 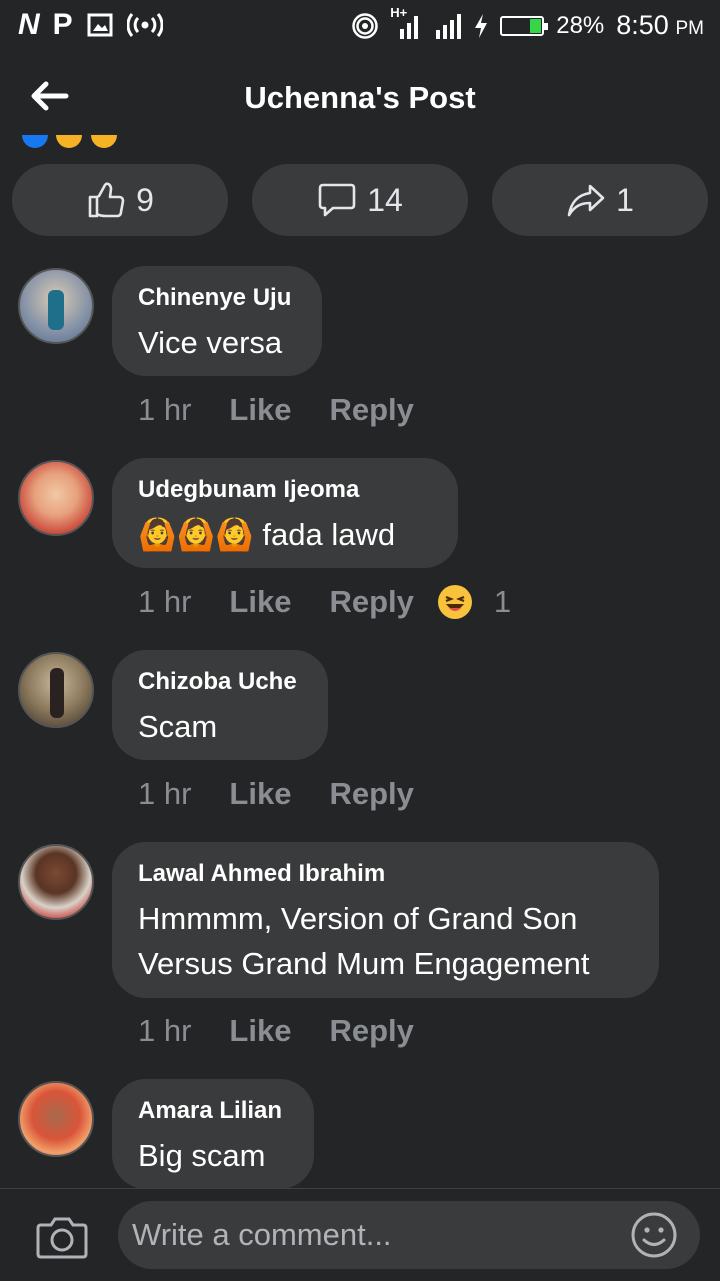 I want to click on status-bar: N P H+ 28% 8:50 PM, so click(x=360, y=25).